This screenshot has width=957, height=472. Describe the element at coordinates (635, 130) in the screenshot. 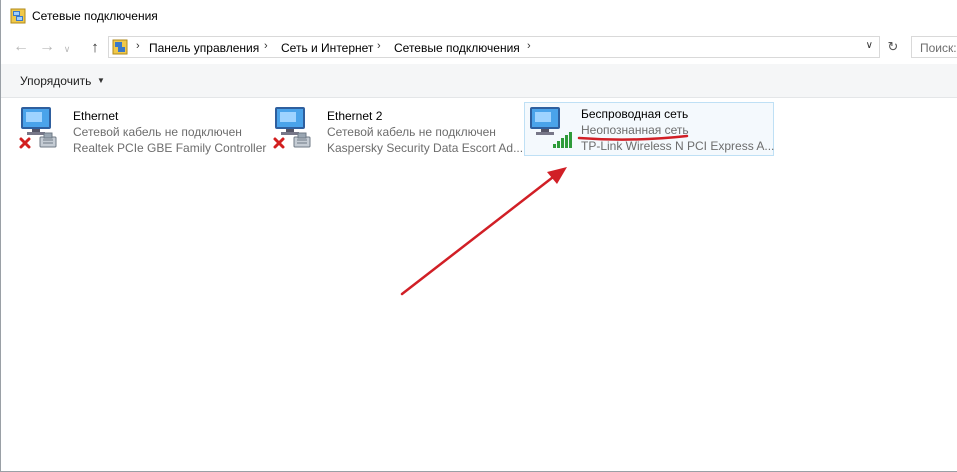

I see `connection-status: Неопознанная сеть` at that location.